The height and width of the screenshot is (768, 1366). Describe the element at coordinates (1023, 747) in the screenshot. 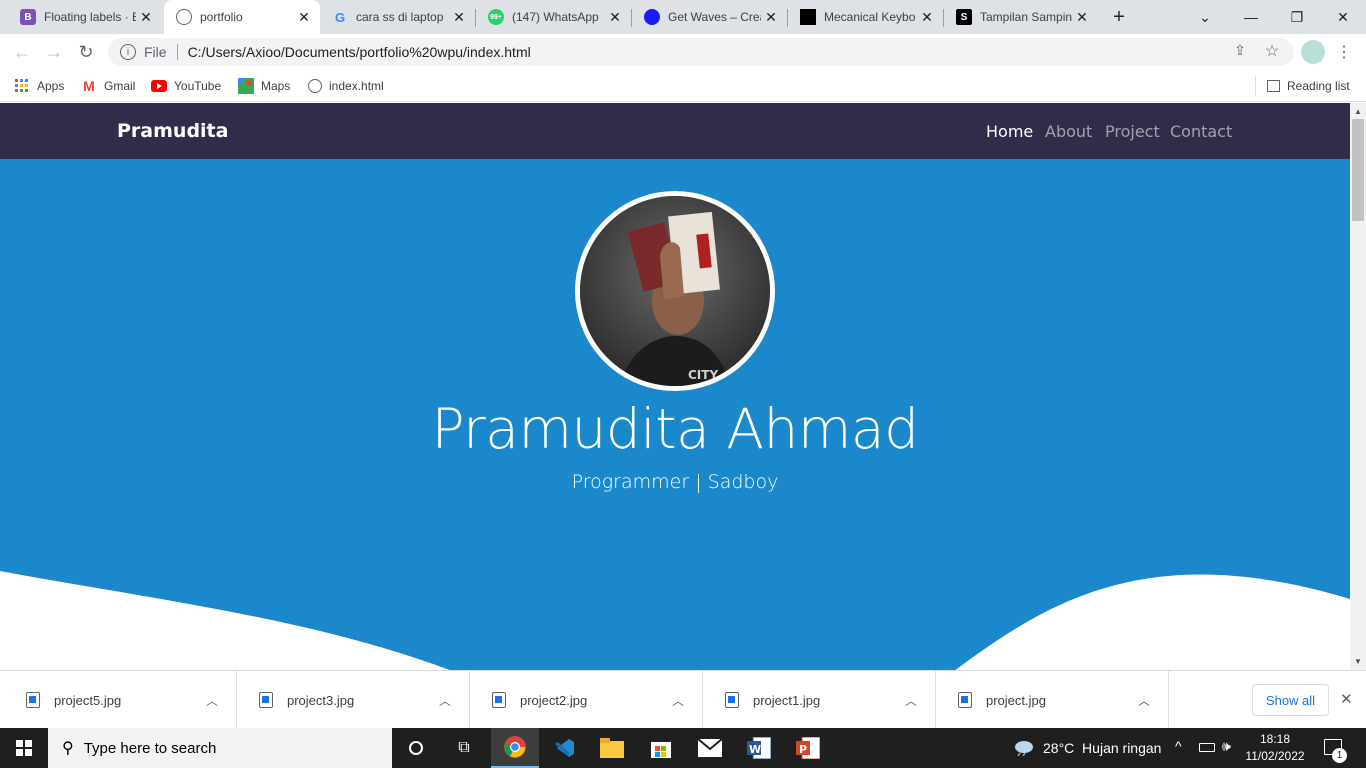

I see `weather-cloud-icon` at that location.